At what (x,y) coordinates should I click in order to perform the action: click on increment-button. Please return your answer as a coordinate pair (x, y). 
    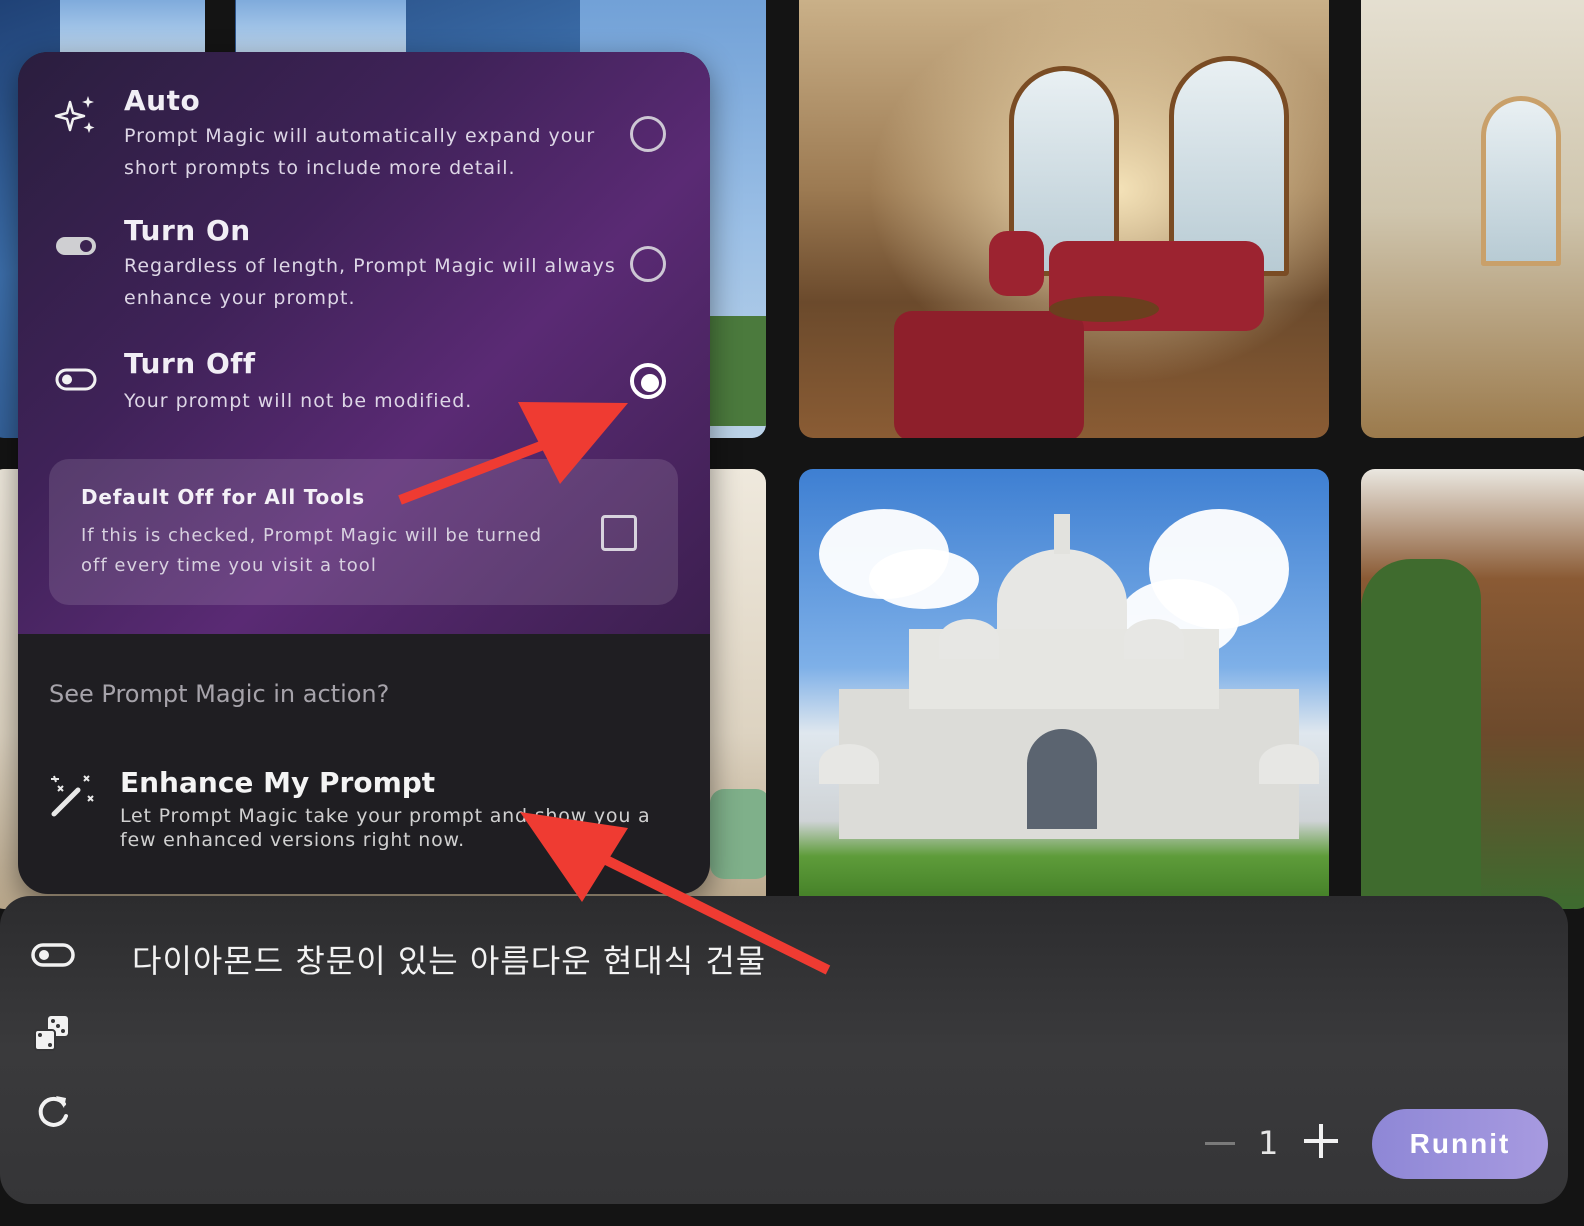
    Looking at the image, I should click on (1321, 1141).